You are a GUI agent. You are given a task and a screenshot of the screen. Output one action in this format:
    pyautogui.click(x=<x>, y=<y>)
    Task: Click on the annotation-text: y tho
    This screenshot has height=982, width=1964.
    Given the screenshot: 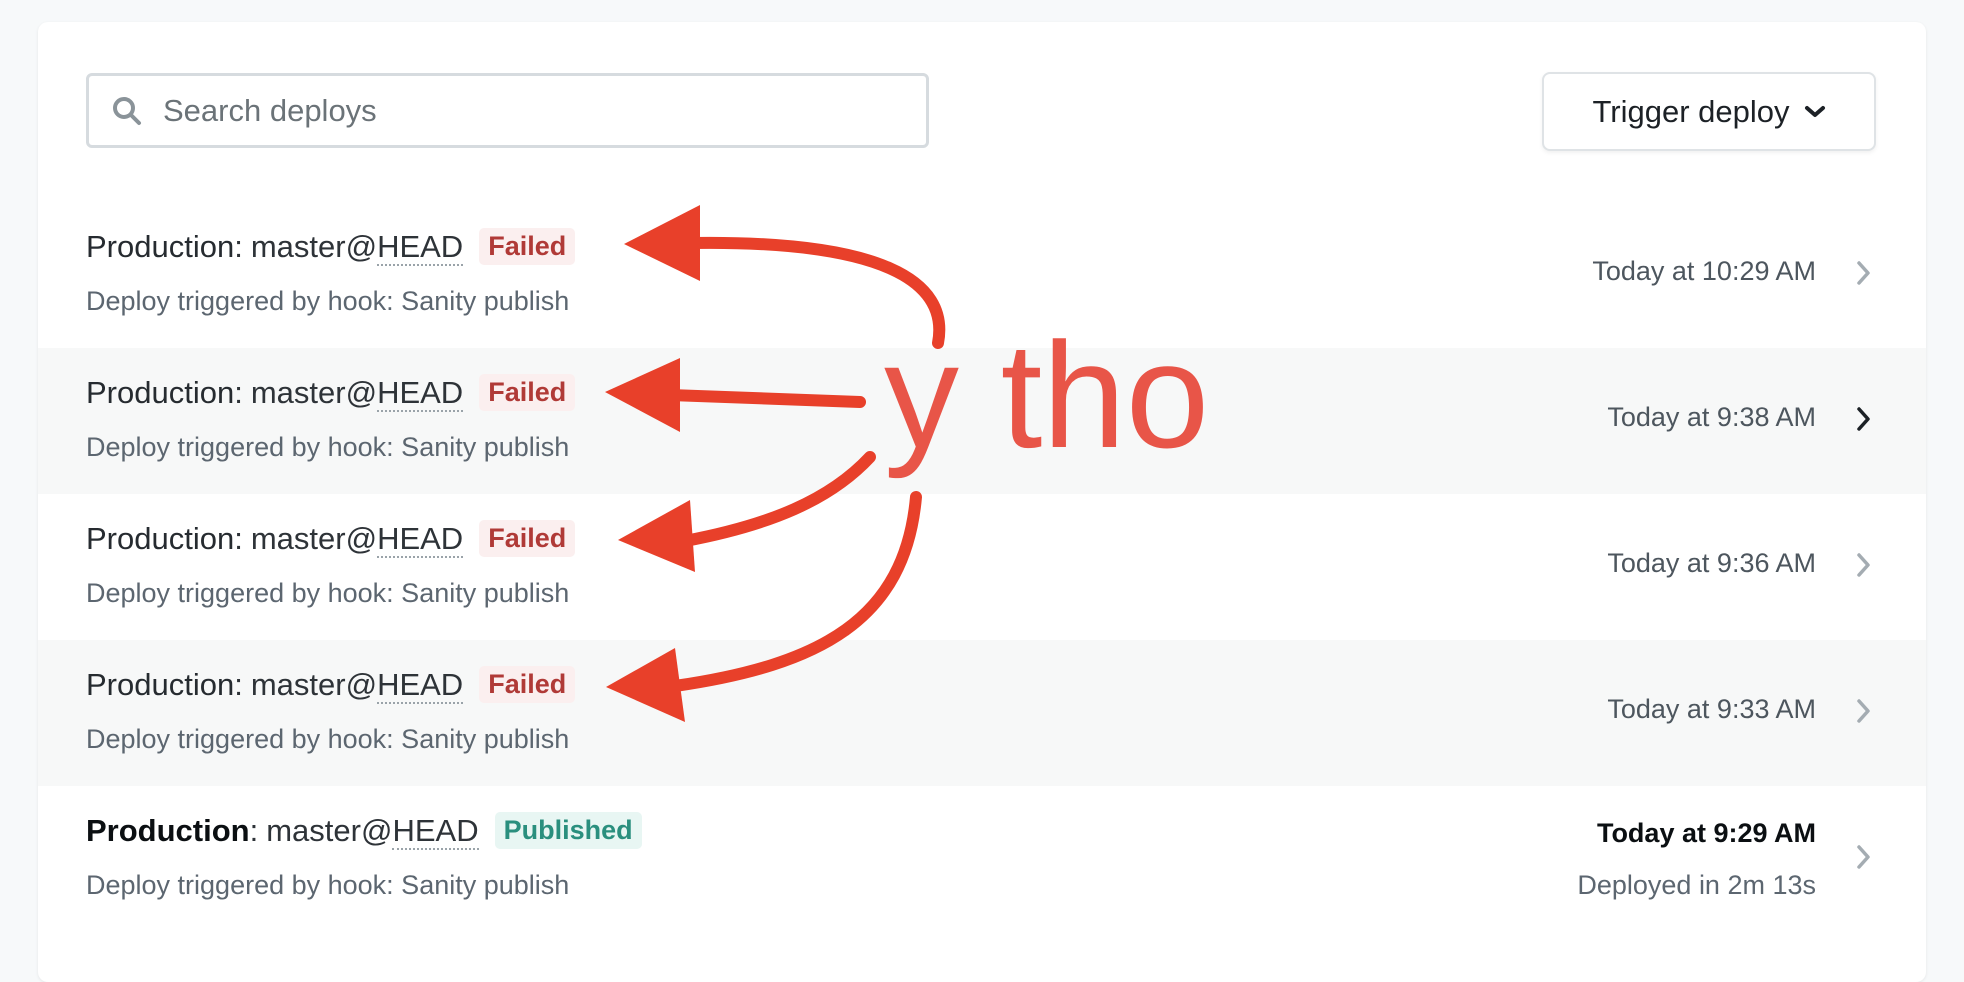 What is the action you would take?
    pyautogui.click(x=1047, y=395)
    